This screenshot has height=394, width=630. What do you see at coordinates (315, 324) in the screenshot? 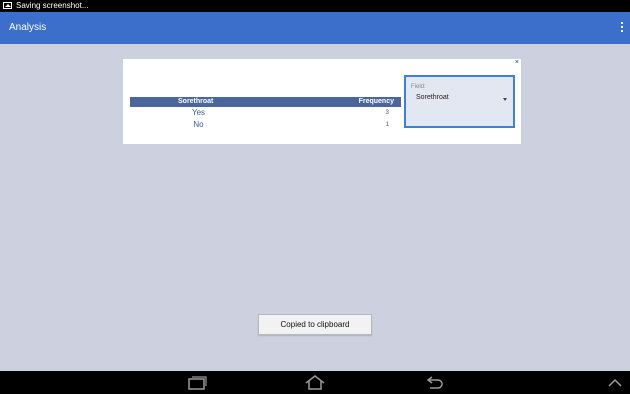
I see `toast-message: Copied to clipboard` at bounding box center [315, 324].